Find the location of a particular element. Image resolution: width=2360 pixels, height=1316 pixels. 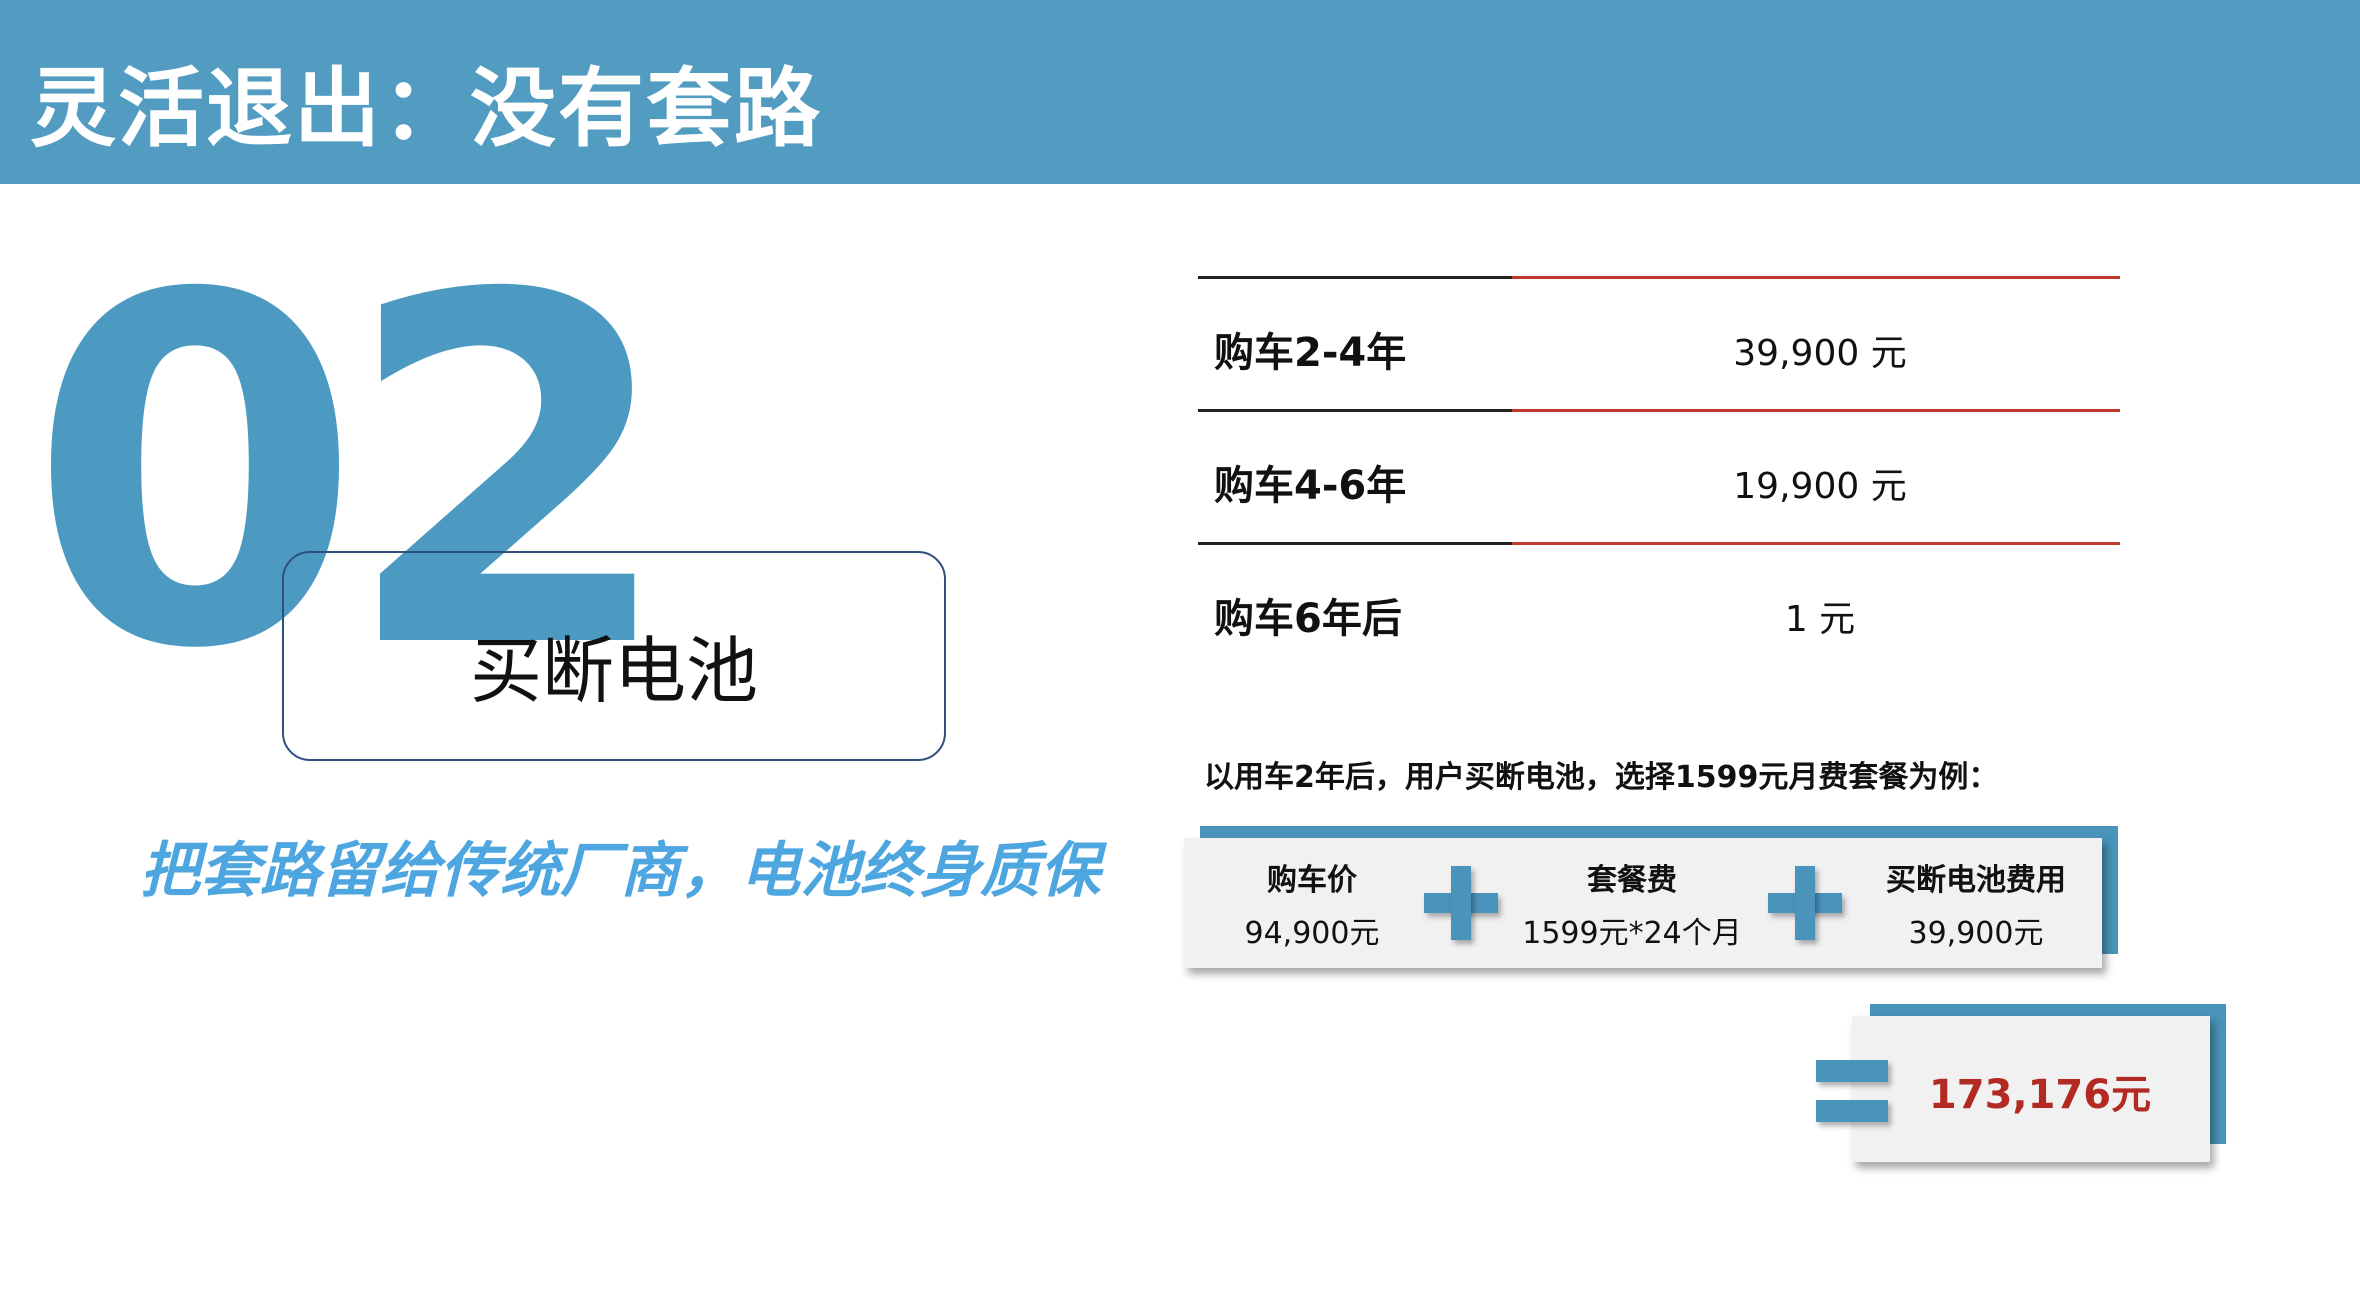

cost-item-value: 1599元*24个月 is located at coordinates (1632, 933).